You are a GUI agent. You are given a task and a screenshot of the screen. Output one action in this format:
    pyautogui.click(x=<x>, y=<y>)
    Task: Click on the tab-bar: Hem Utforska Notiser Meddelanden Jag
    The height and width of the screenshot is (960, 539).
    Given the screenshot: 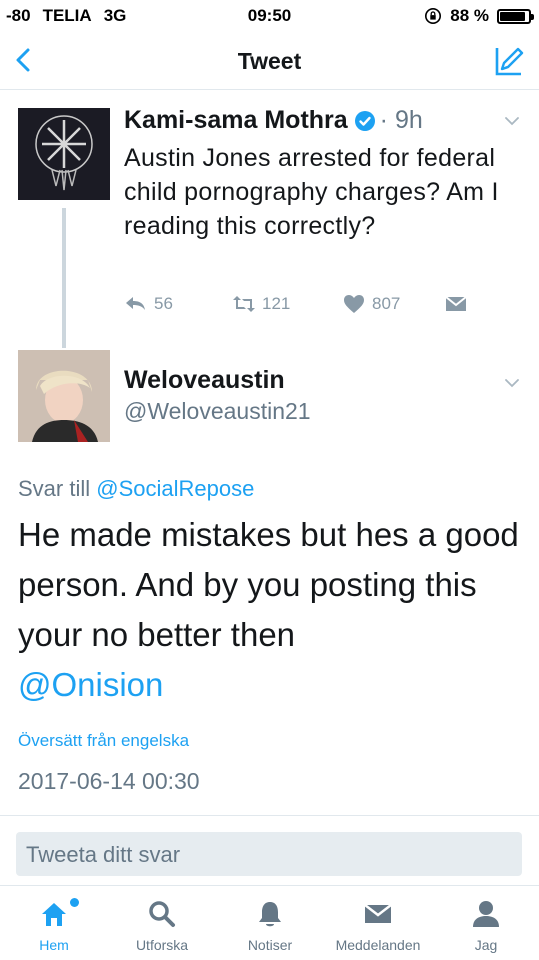 What is the action you would take?
    pyautogui.click(x=269, y=922)
    